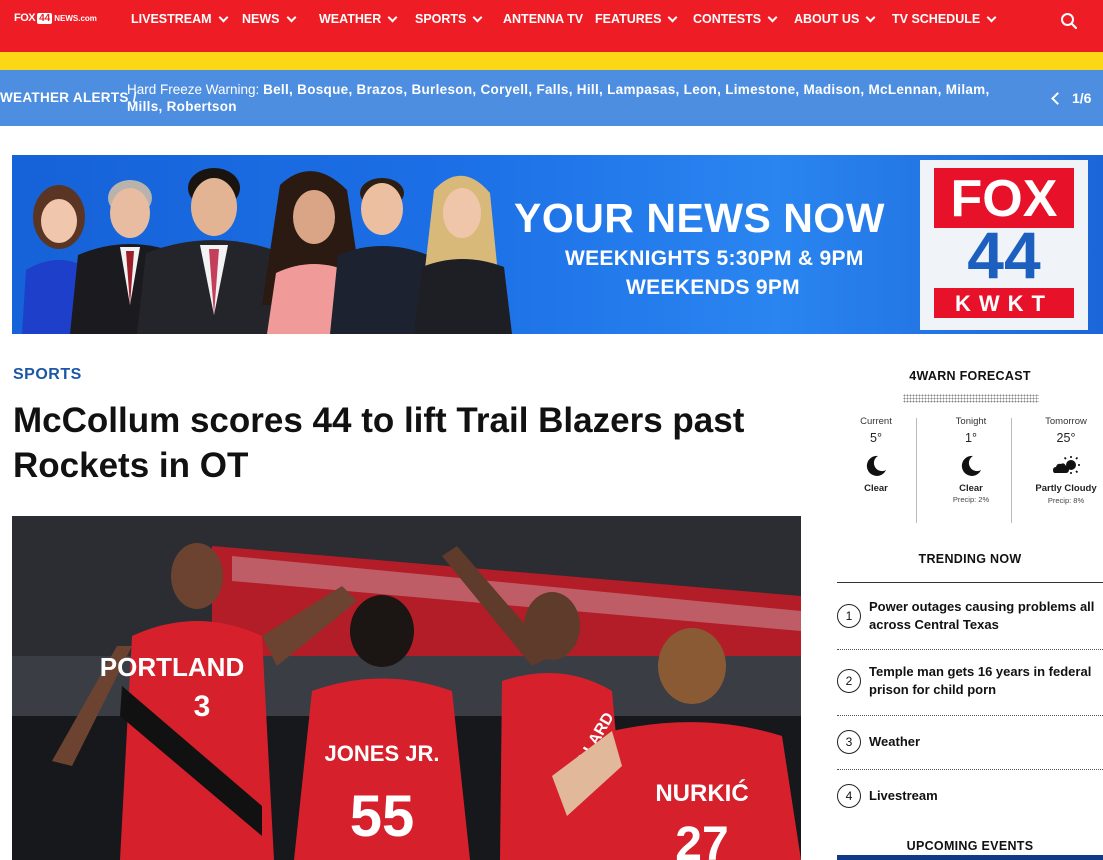  I want to click on forecast-label: Current, so click(876, 421).